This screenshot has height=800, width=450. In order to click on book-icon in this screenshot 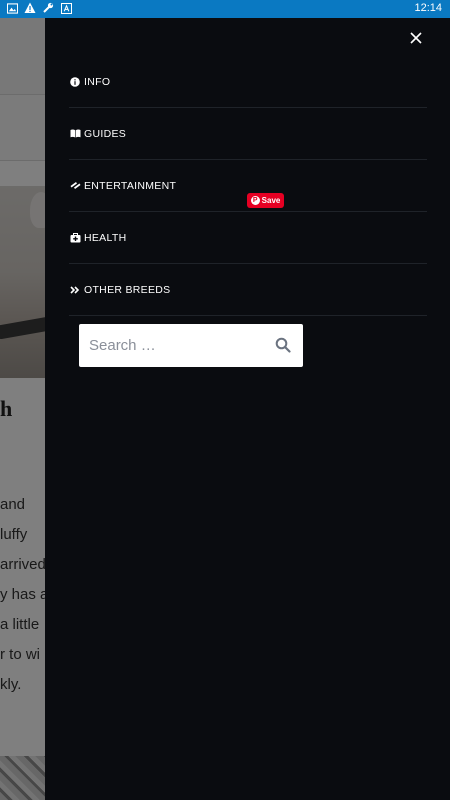, I will do `click(75, 134)`.